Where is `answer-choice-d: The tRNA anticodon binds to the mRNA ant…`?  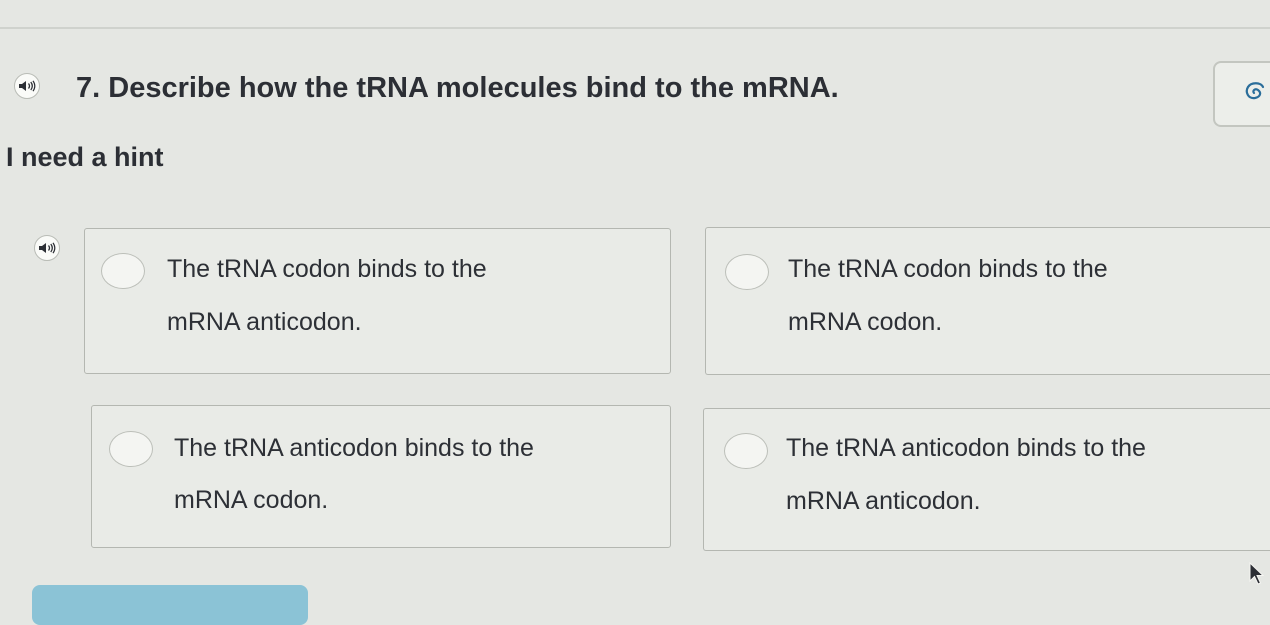 answer-choice-d: The tRNA anticodon binds to the mRNA ant… is located at coordinates (986, 479).